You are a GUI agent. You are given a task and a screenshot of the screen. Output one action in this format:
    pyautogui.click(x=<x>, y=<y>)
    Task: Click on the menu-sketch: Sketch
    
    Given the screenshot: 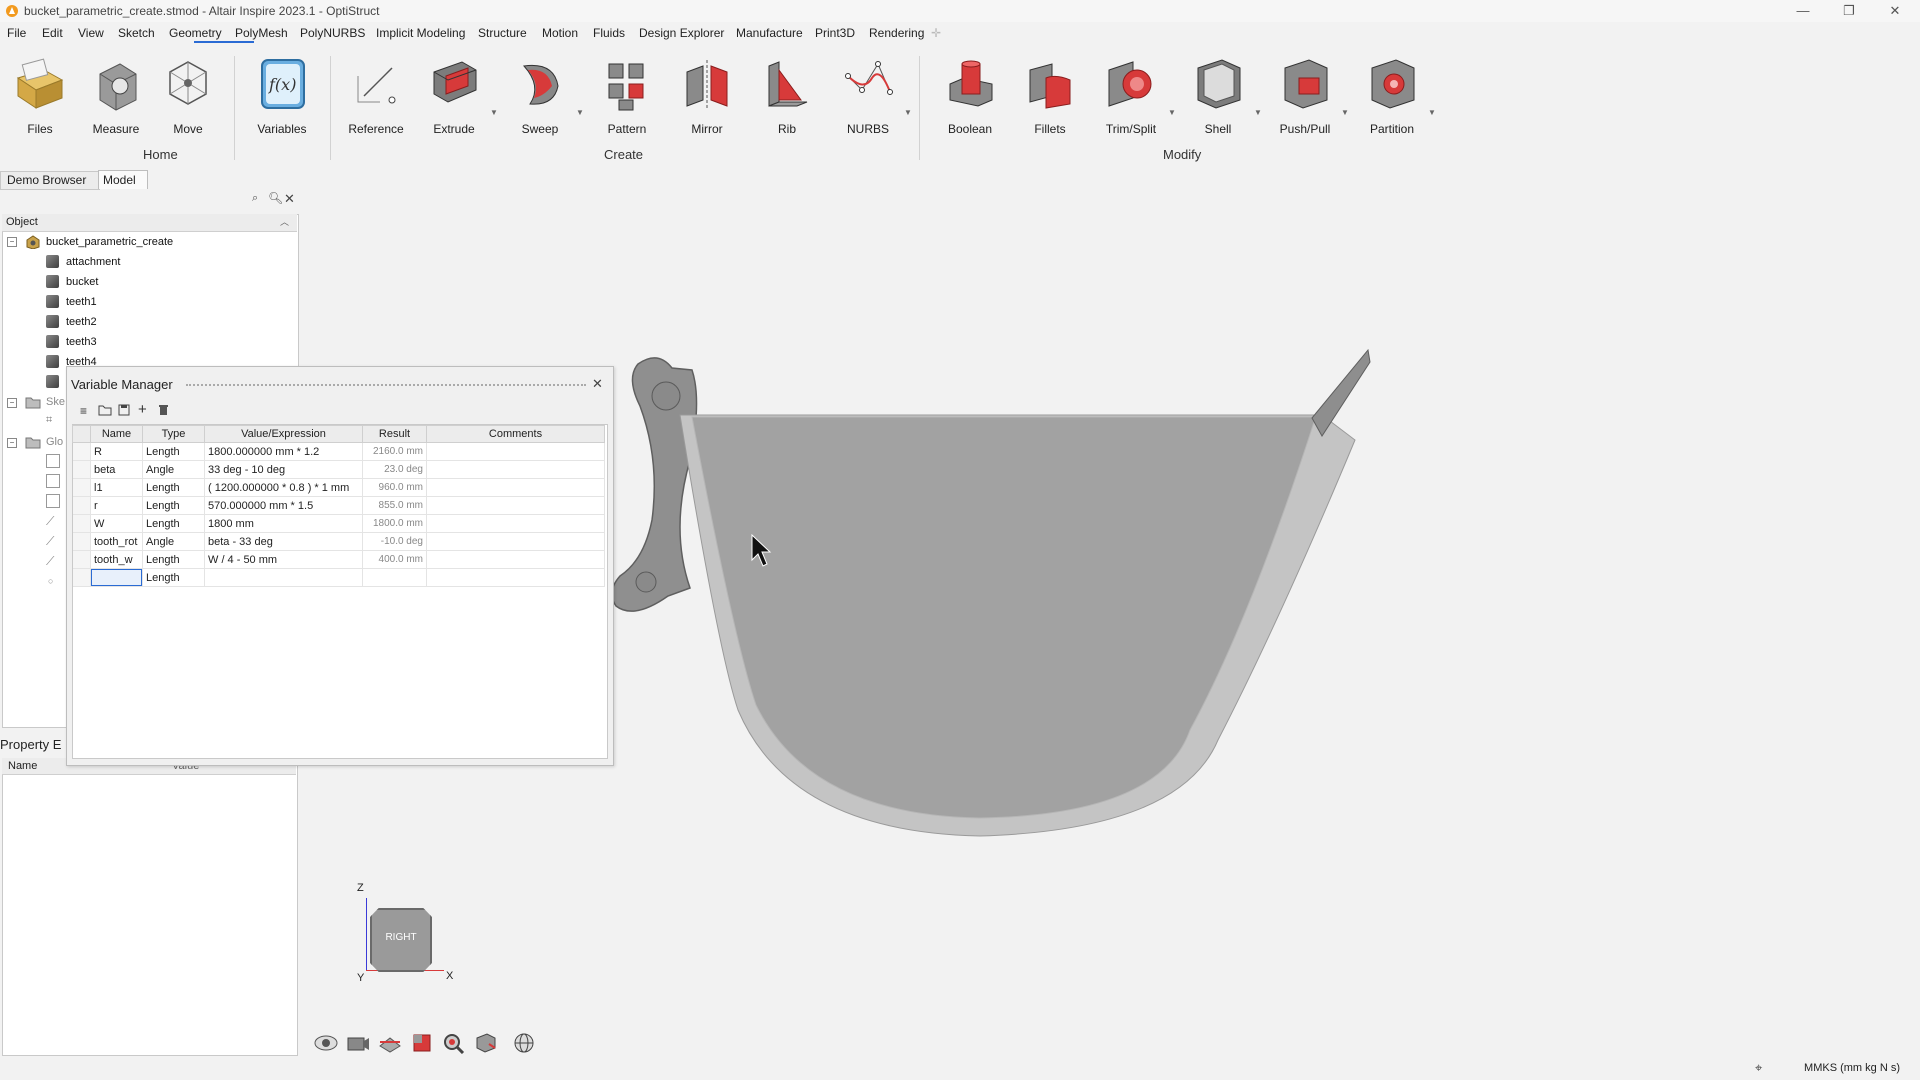 What is the action you would take?
    pyautogui.click(x=136, y=33)
    